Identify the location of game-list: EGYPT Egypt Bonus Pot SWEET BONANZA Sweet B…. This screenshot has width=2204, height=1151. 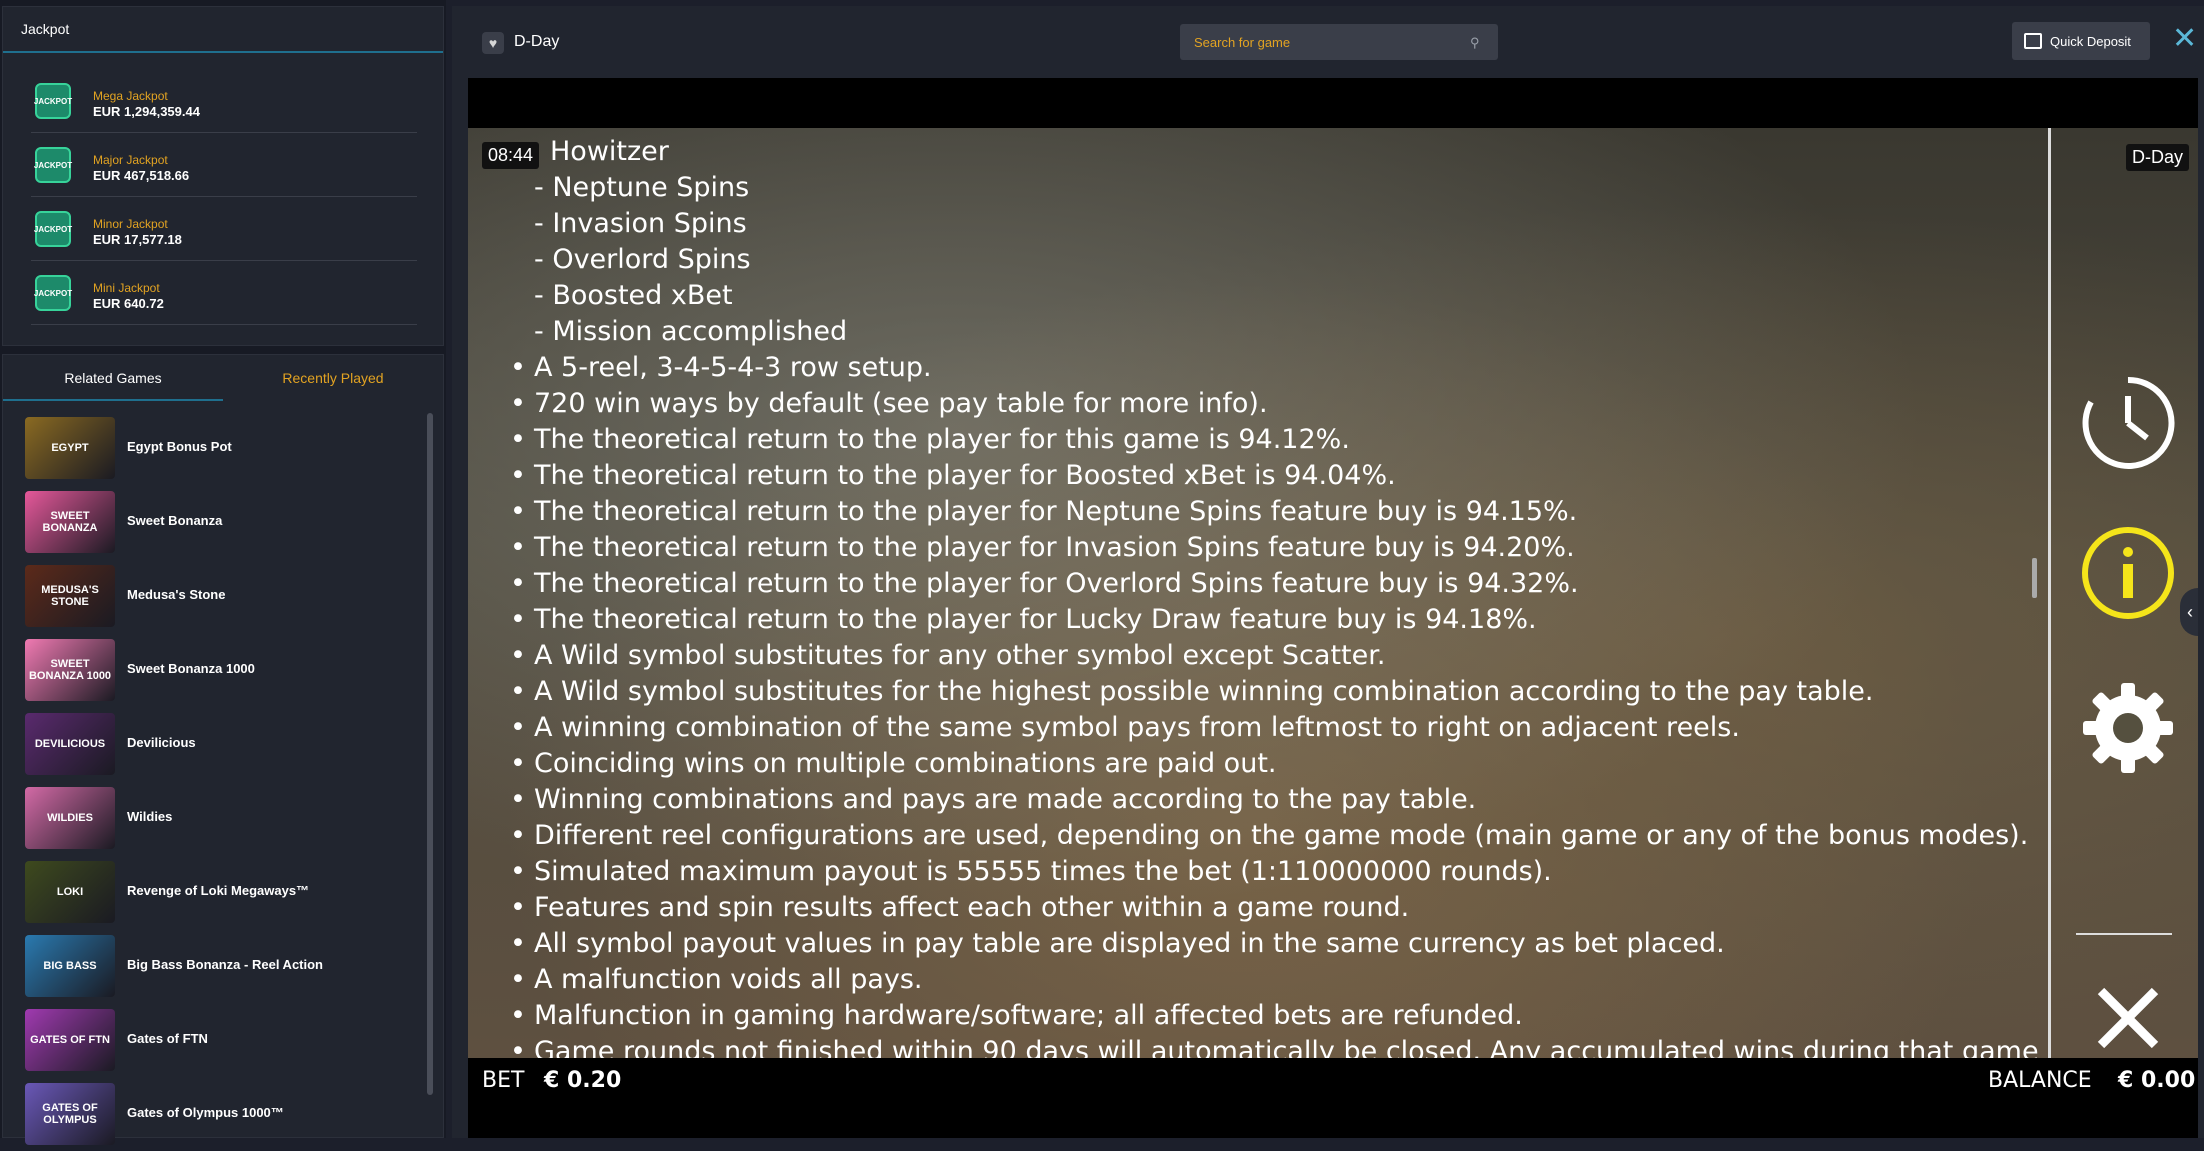
(213, 781).